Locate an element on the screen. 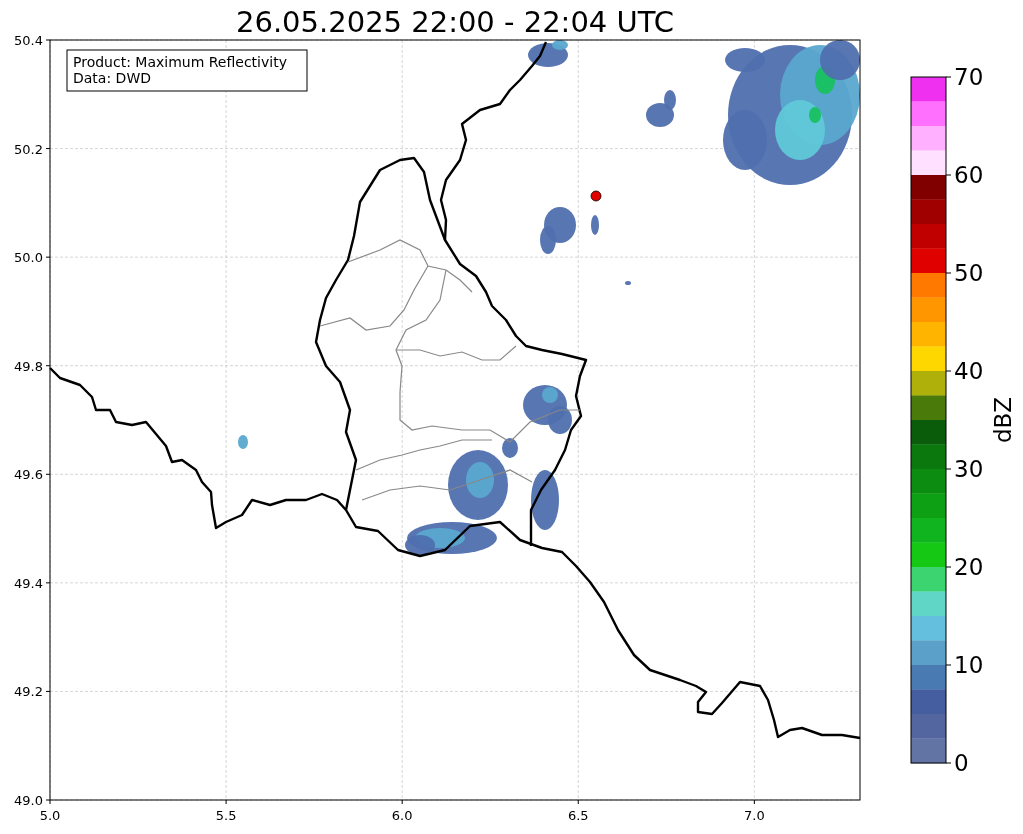 This screenshot has height=834, width=1023. colorbar-tick-label: 0 is located at coordinates (961, 763).